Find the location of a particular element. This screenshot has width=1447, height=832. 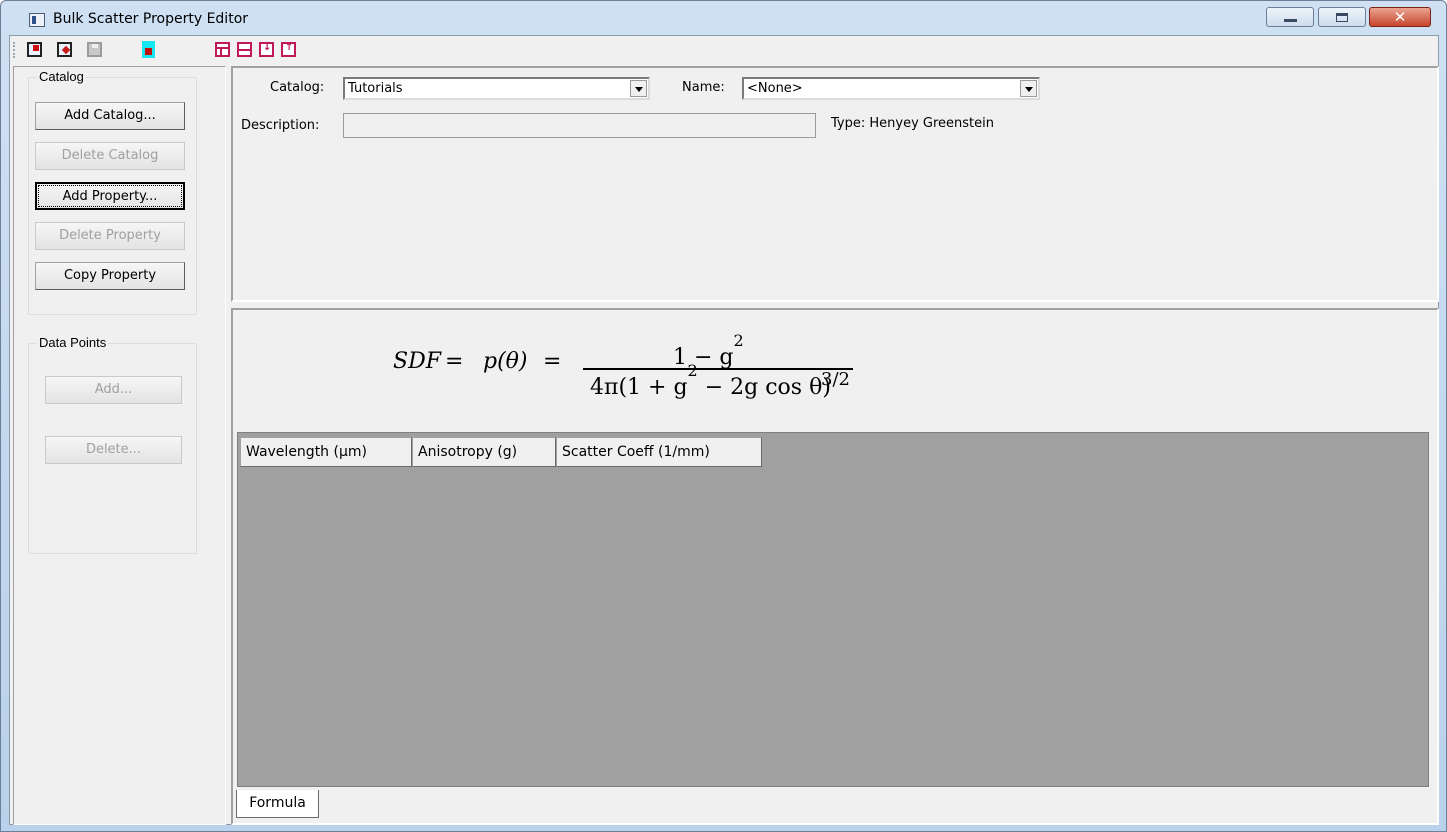

catalog-select: Tutorials is located at coordinates (496, 88).